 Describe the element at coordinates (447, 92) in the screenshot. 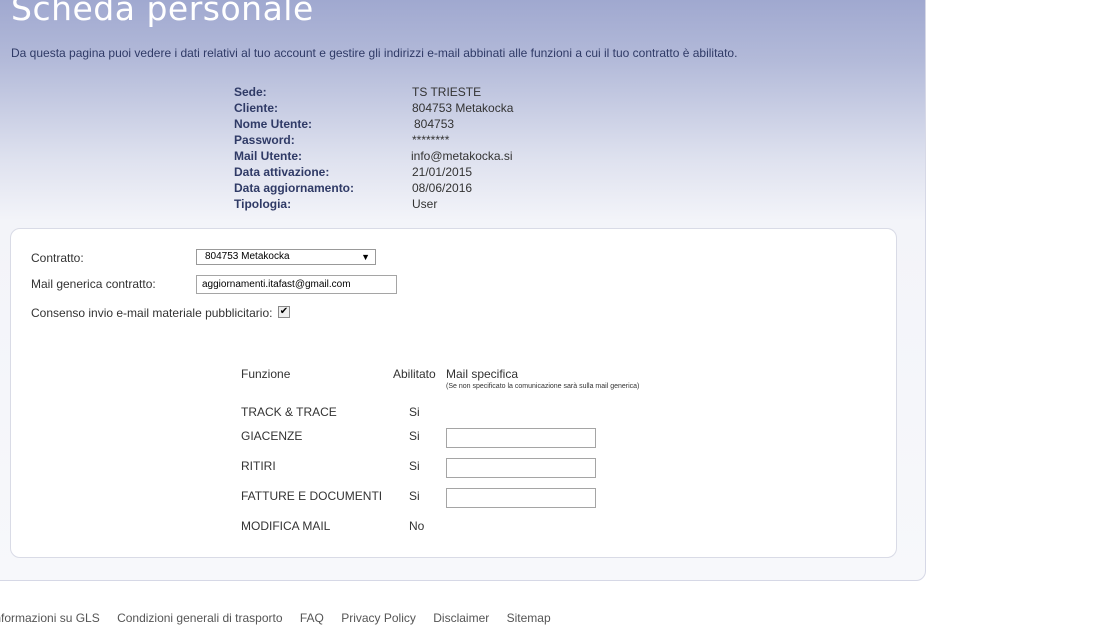

I see `info-value: TS TRIESTE` at that location.